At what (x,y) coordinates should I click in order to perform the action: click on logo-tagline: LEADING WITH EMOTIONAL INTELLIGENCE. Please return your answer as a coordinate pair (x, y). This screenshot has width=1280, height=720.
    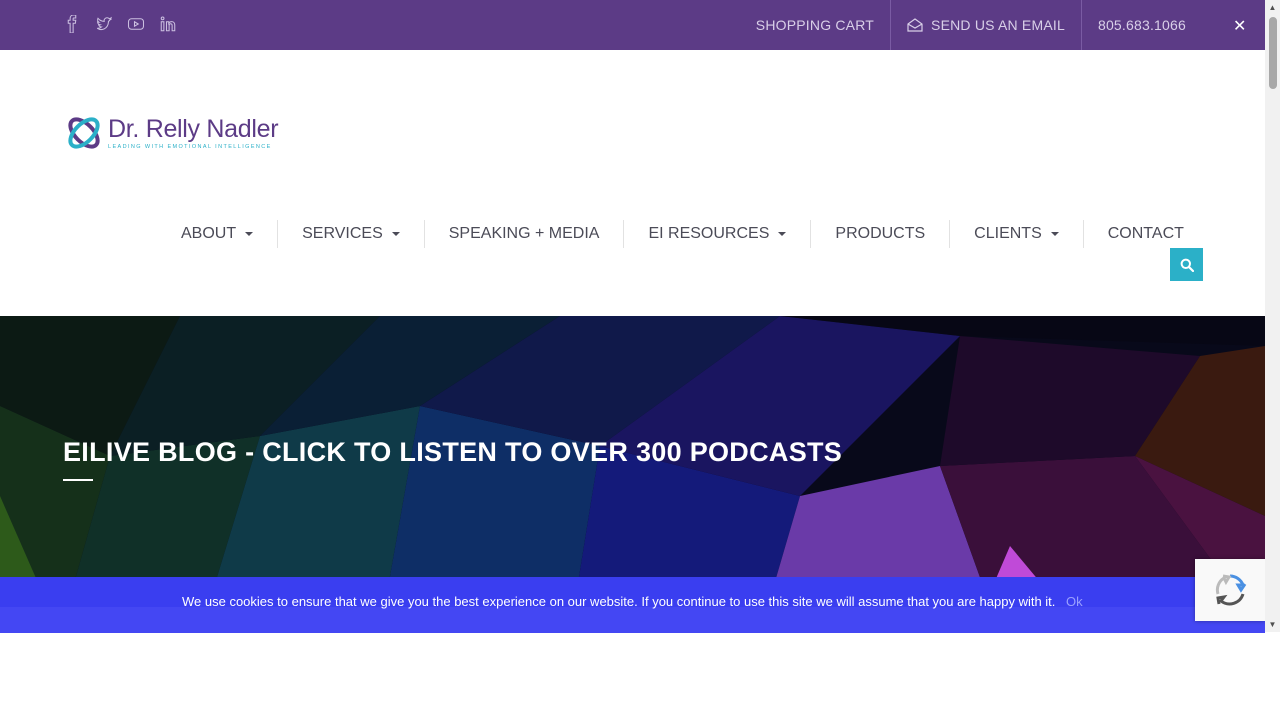
    Looking at the image, I should click on (190, 147).